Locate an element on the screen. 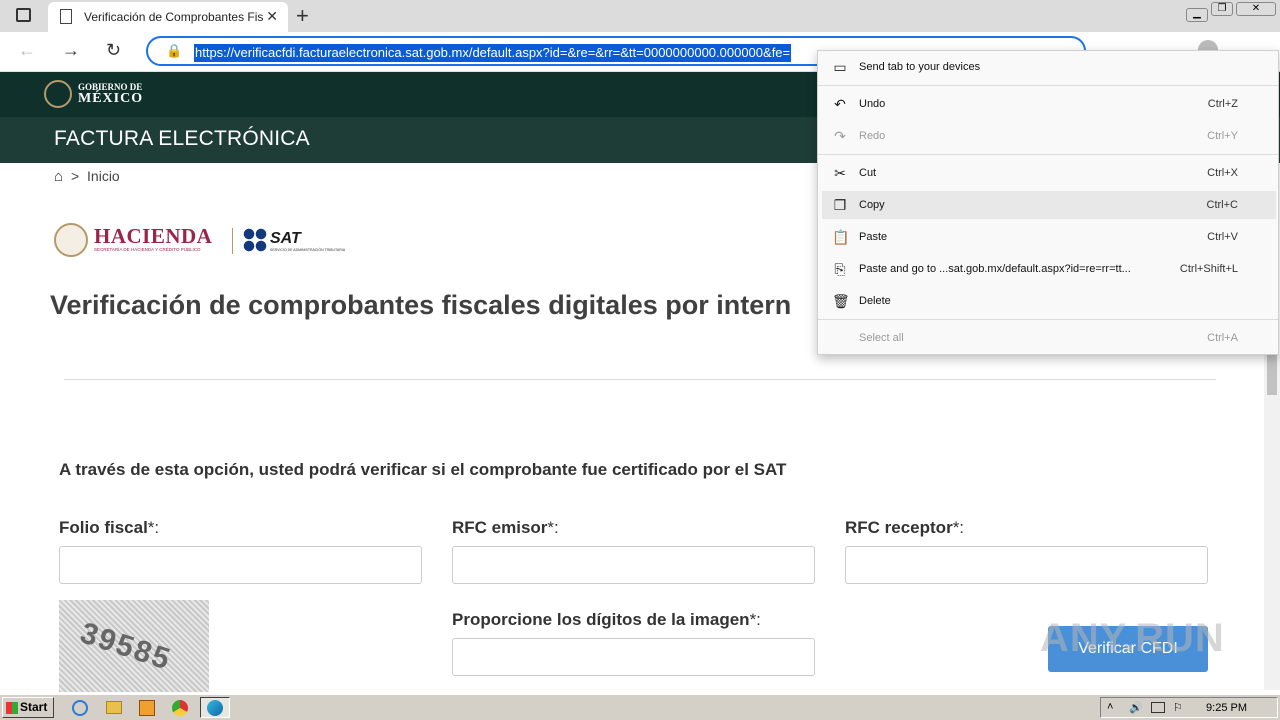 The image size is (1280, 720). browser-tab: Verificación de Comprobantes Fis ✕ is located at coordinates (168, 17).